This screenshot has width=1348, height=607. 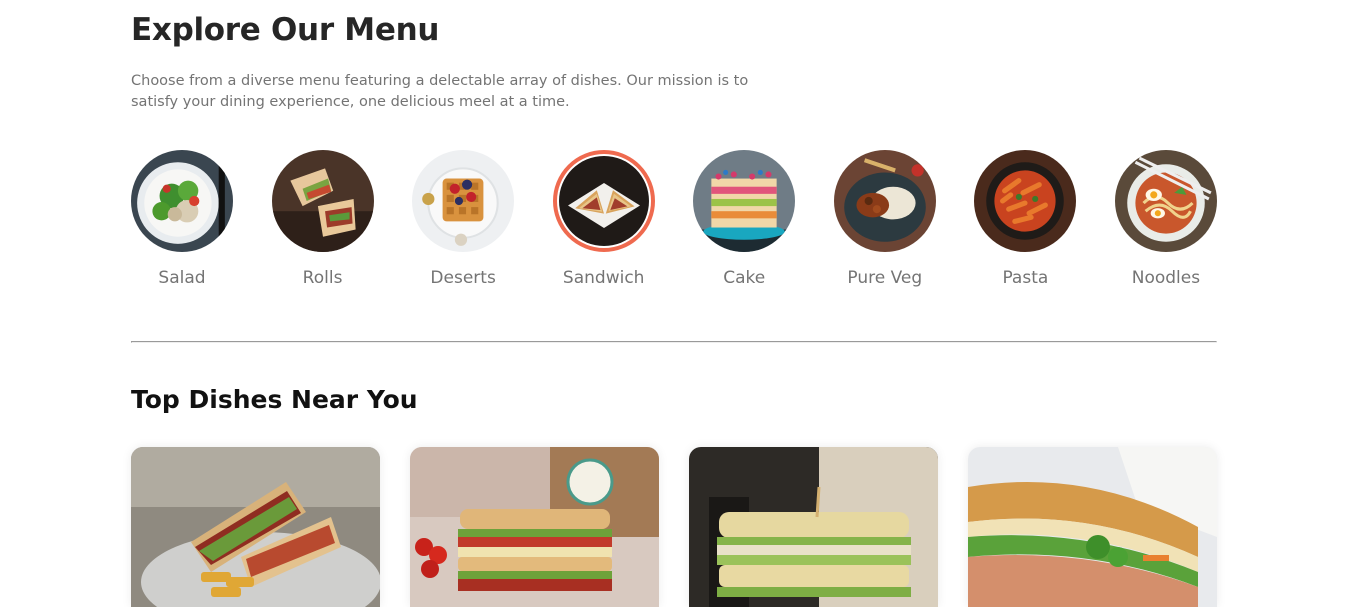 I want to click on menu-item-sandwich: Sandwich, so click(x=603, y=225).